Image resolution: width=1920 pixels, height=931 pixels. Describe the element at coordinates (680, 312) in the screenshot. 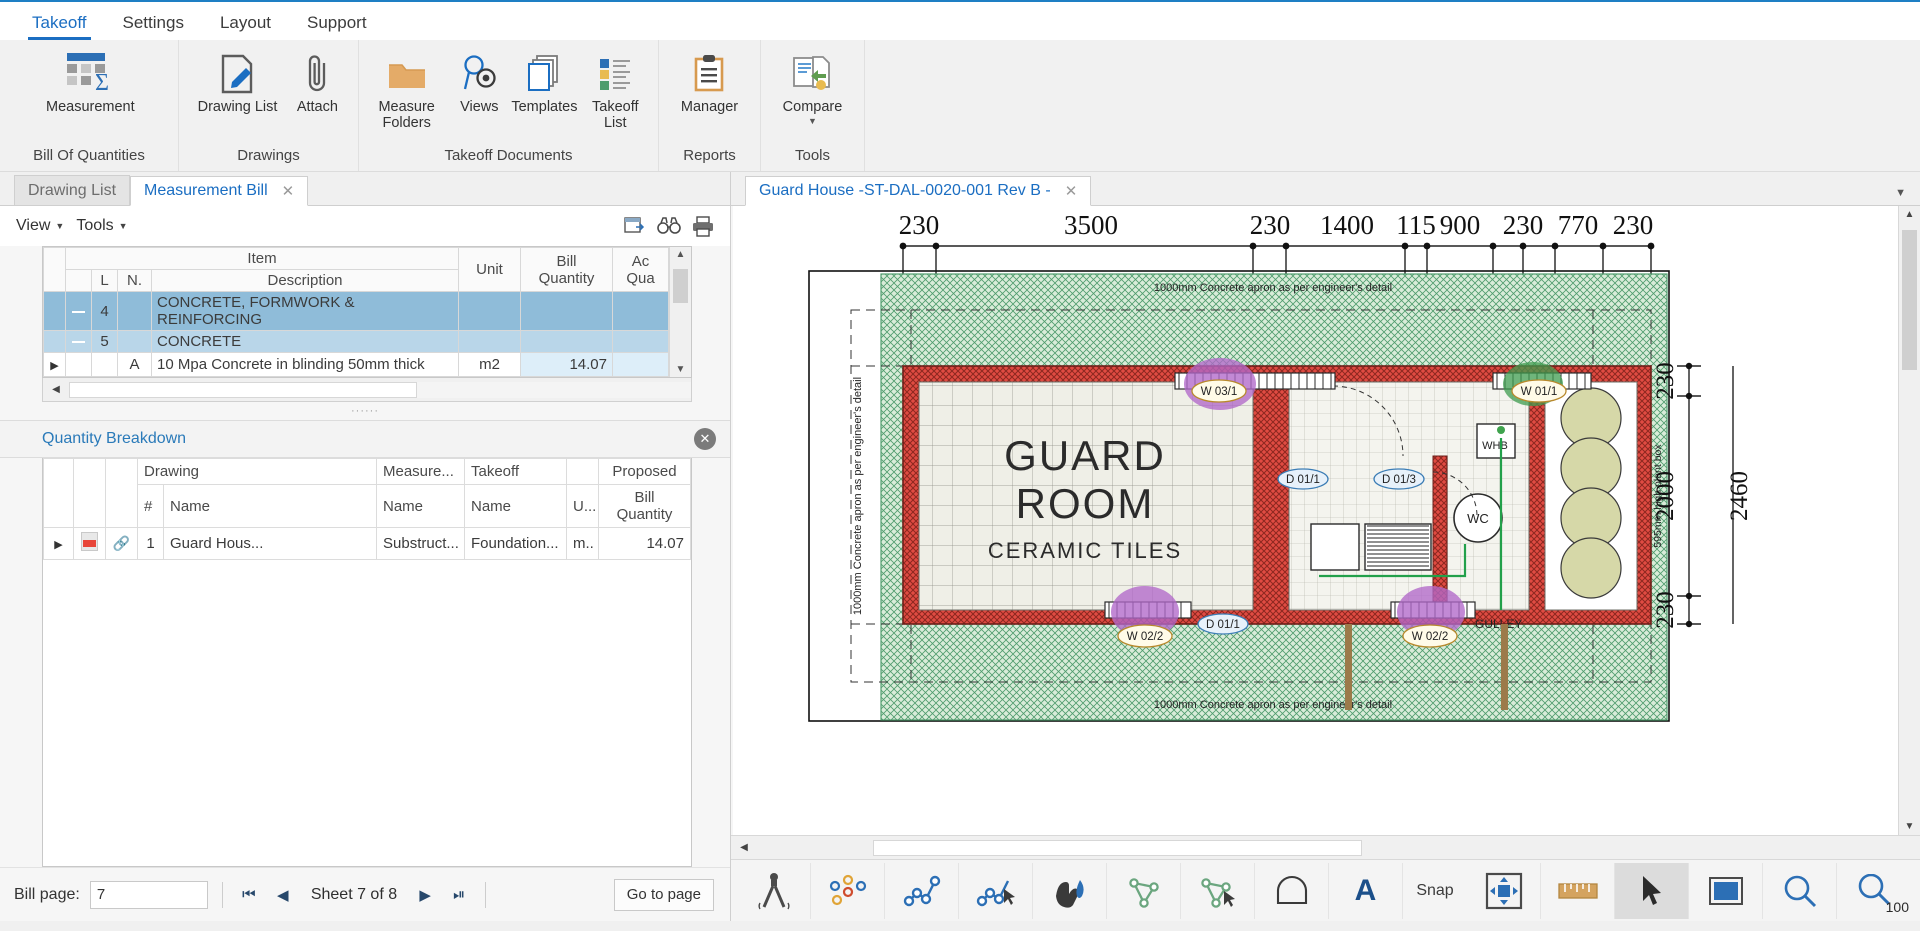

I see `bill-grid-vertical-scrollbar: ▲ ▼` at that location.